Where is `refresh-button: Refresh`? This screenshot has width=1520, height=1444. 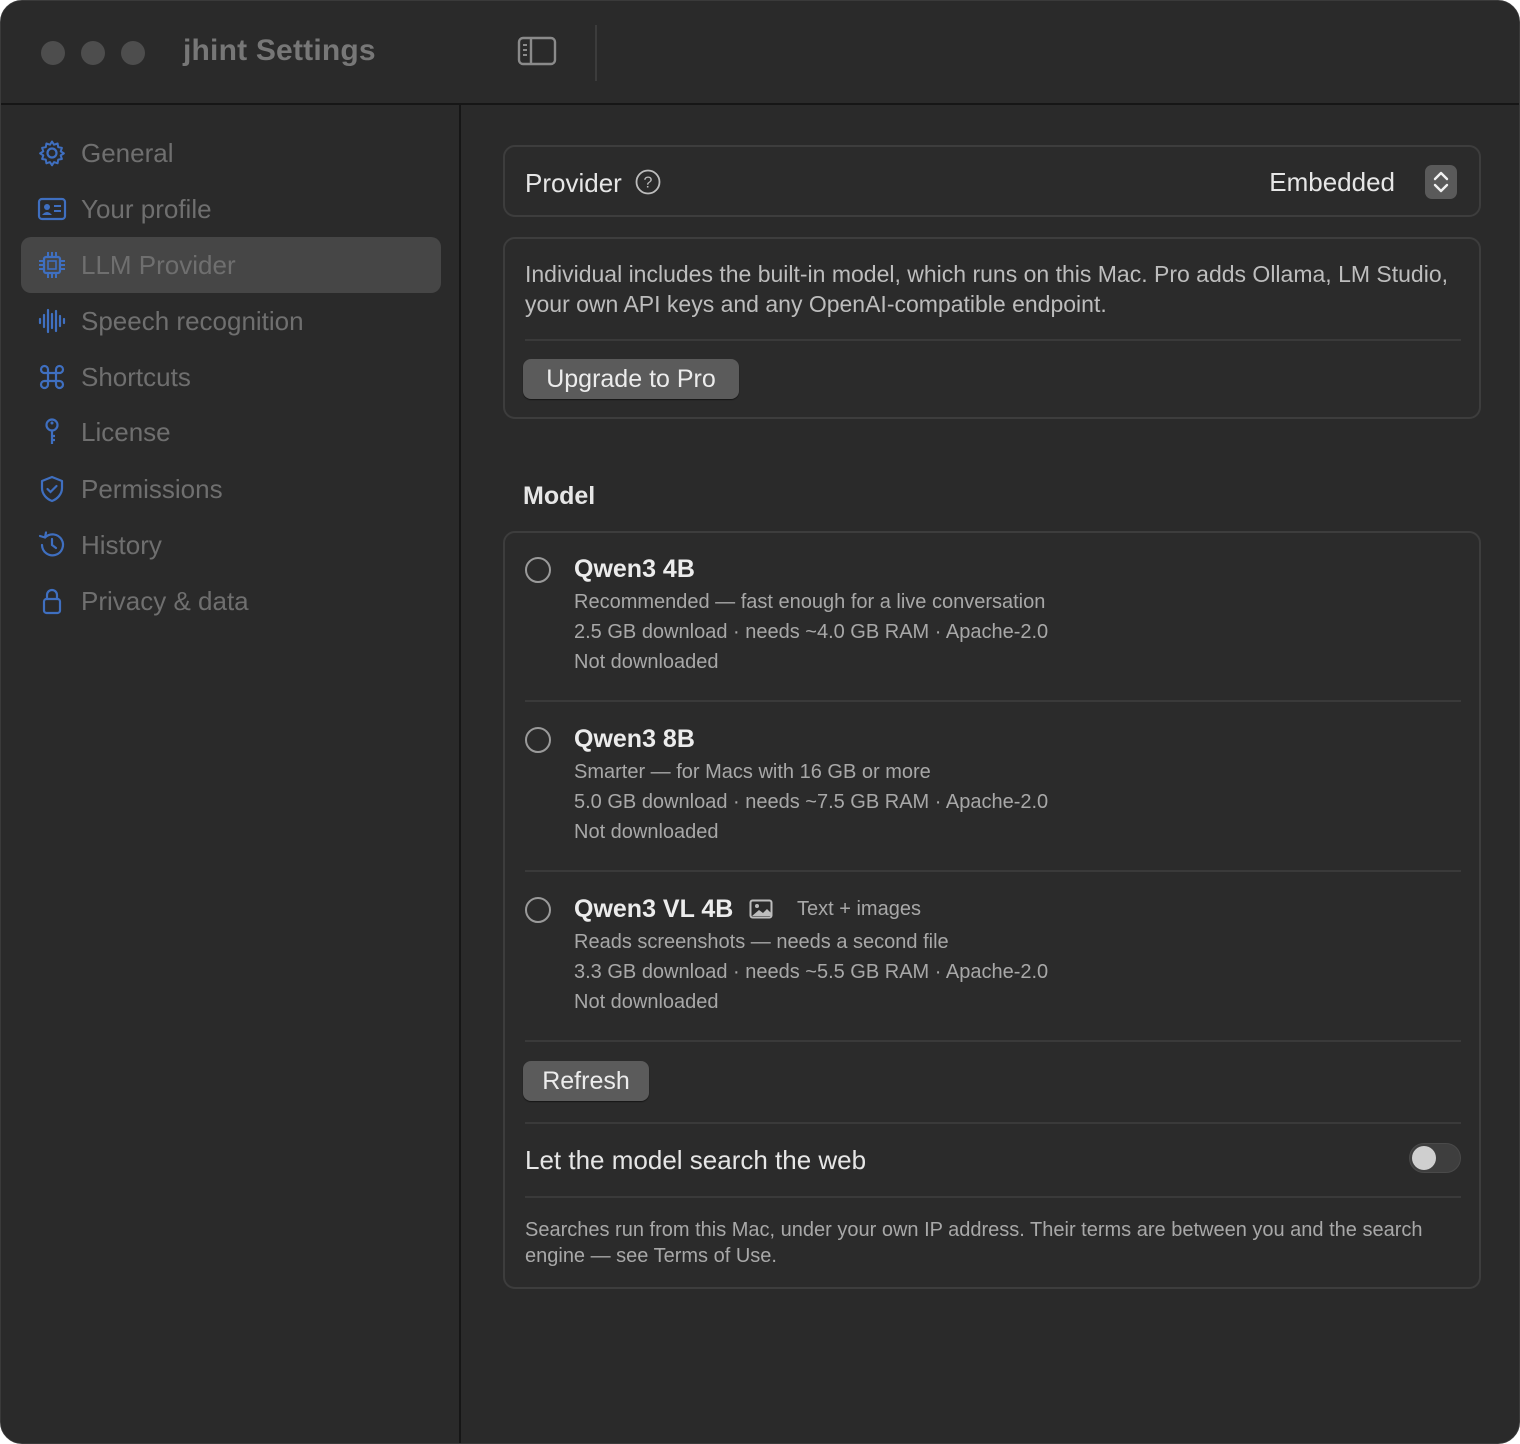 refresh-button: Refresh is located at coordinates (586, 1081).